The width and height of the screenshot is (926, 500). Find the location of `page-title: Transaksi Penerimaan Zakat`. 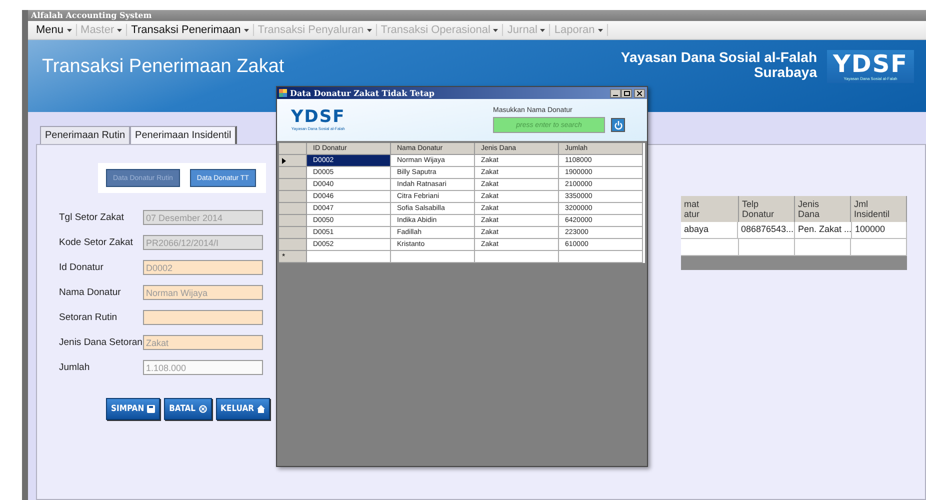

page-title: Transaksi Penerimaan Zakat is located at coordinates (163, 67).